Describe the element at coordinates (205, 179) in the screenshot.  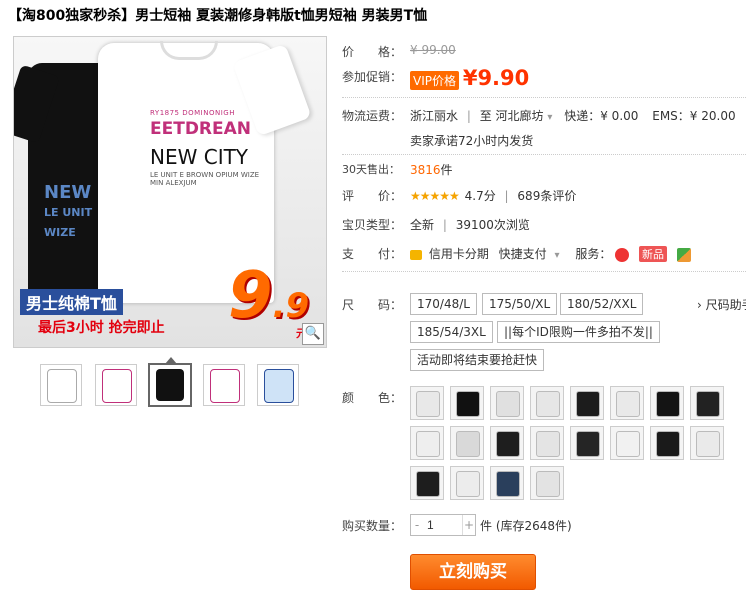
I see `print-line: LE UNIT E BROWN OPIUM WIZE MIN ALEXJUM` at that location.